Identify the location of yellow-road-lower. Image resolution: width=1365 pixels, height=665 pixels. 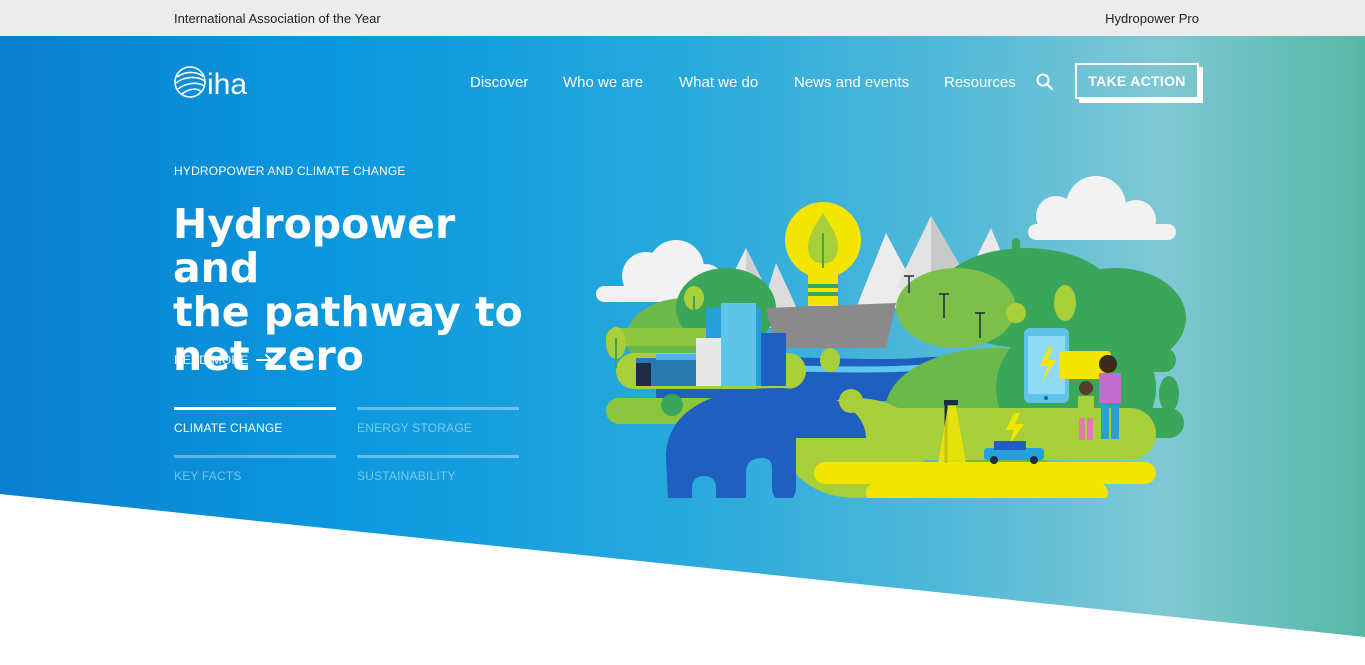
(987, 490).